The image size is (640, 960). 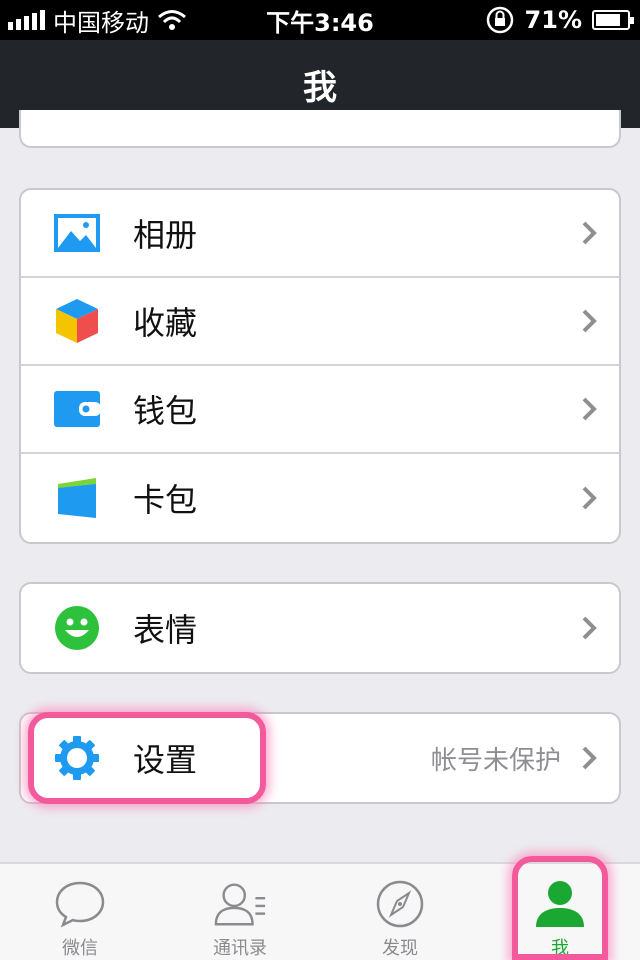 I want to click on emoji-group: 表情, so click(x=320, y=628).